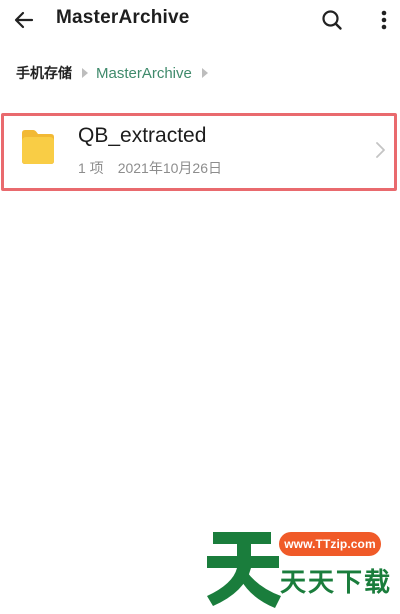  Describe the element at coordinates (169, 168) in the screenshot. I see `modified-date: 2021年10月26日` at that location.